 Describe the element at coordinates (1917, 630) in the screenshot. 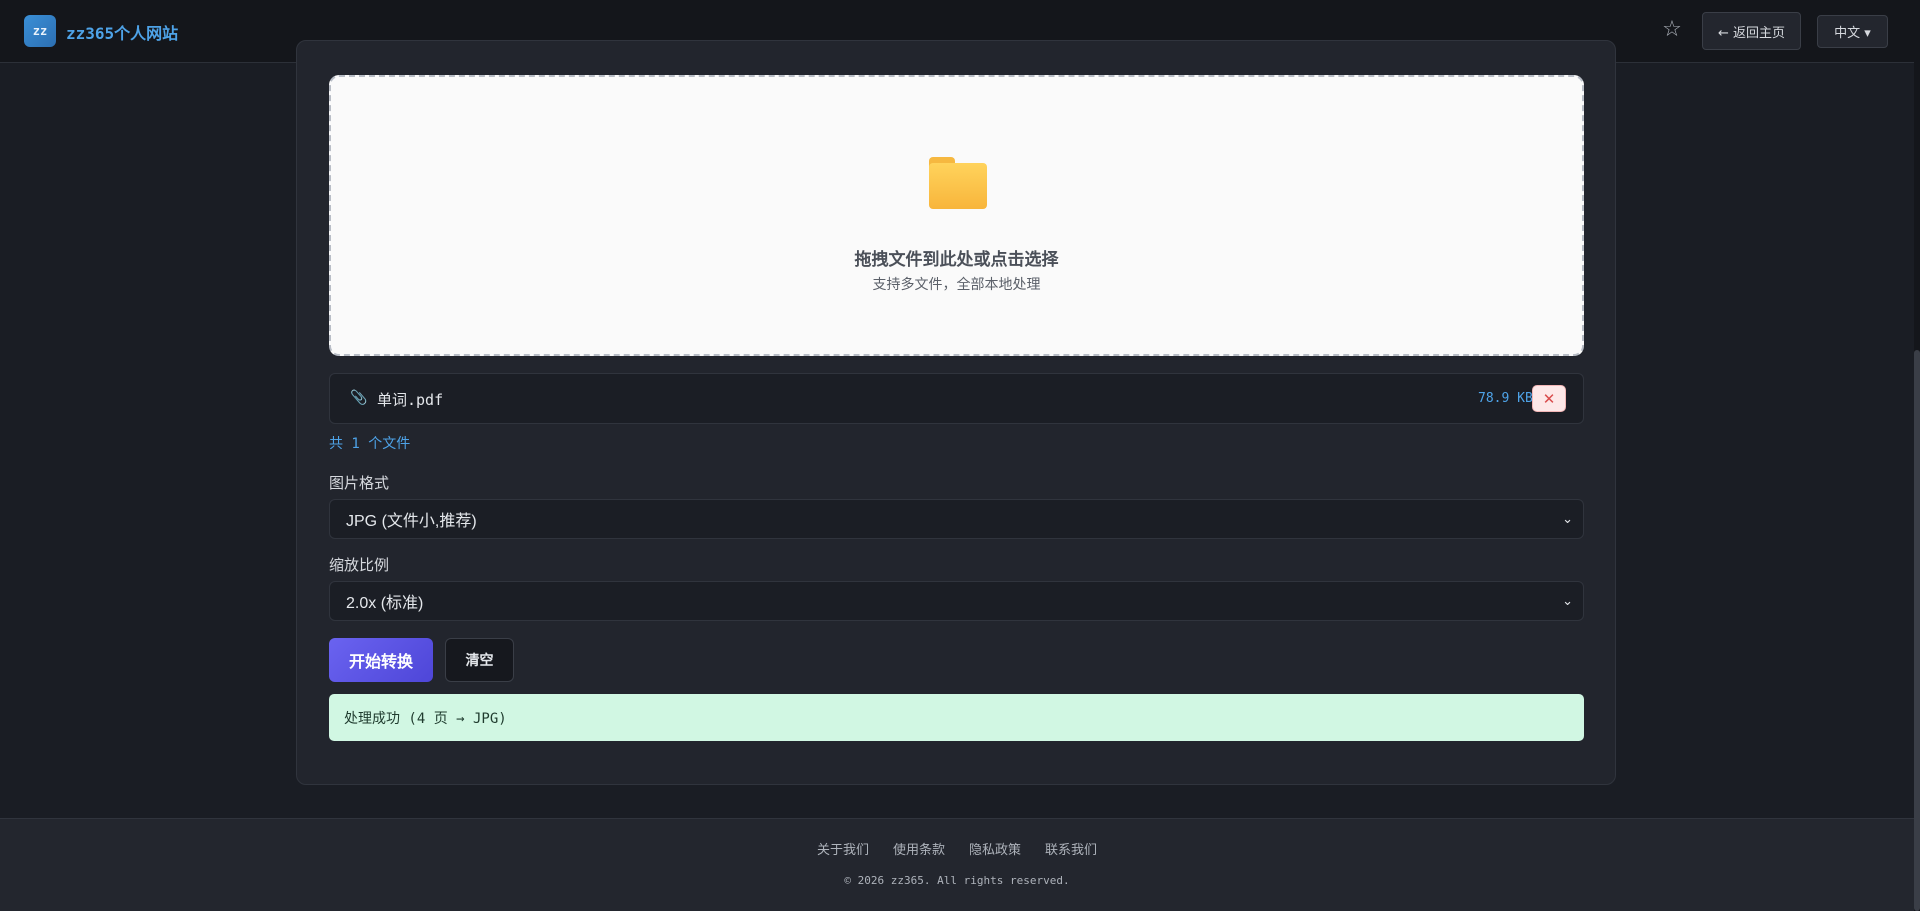

I see `scrollbar-thumb` at that location.